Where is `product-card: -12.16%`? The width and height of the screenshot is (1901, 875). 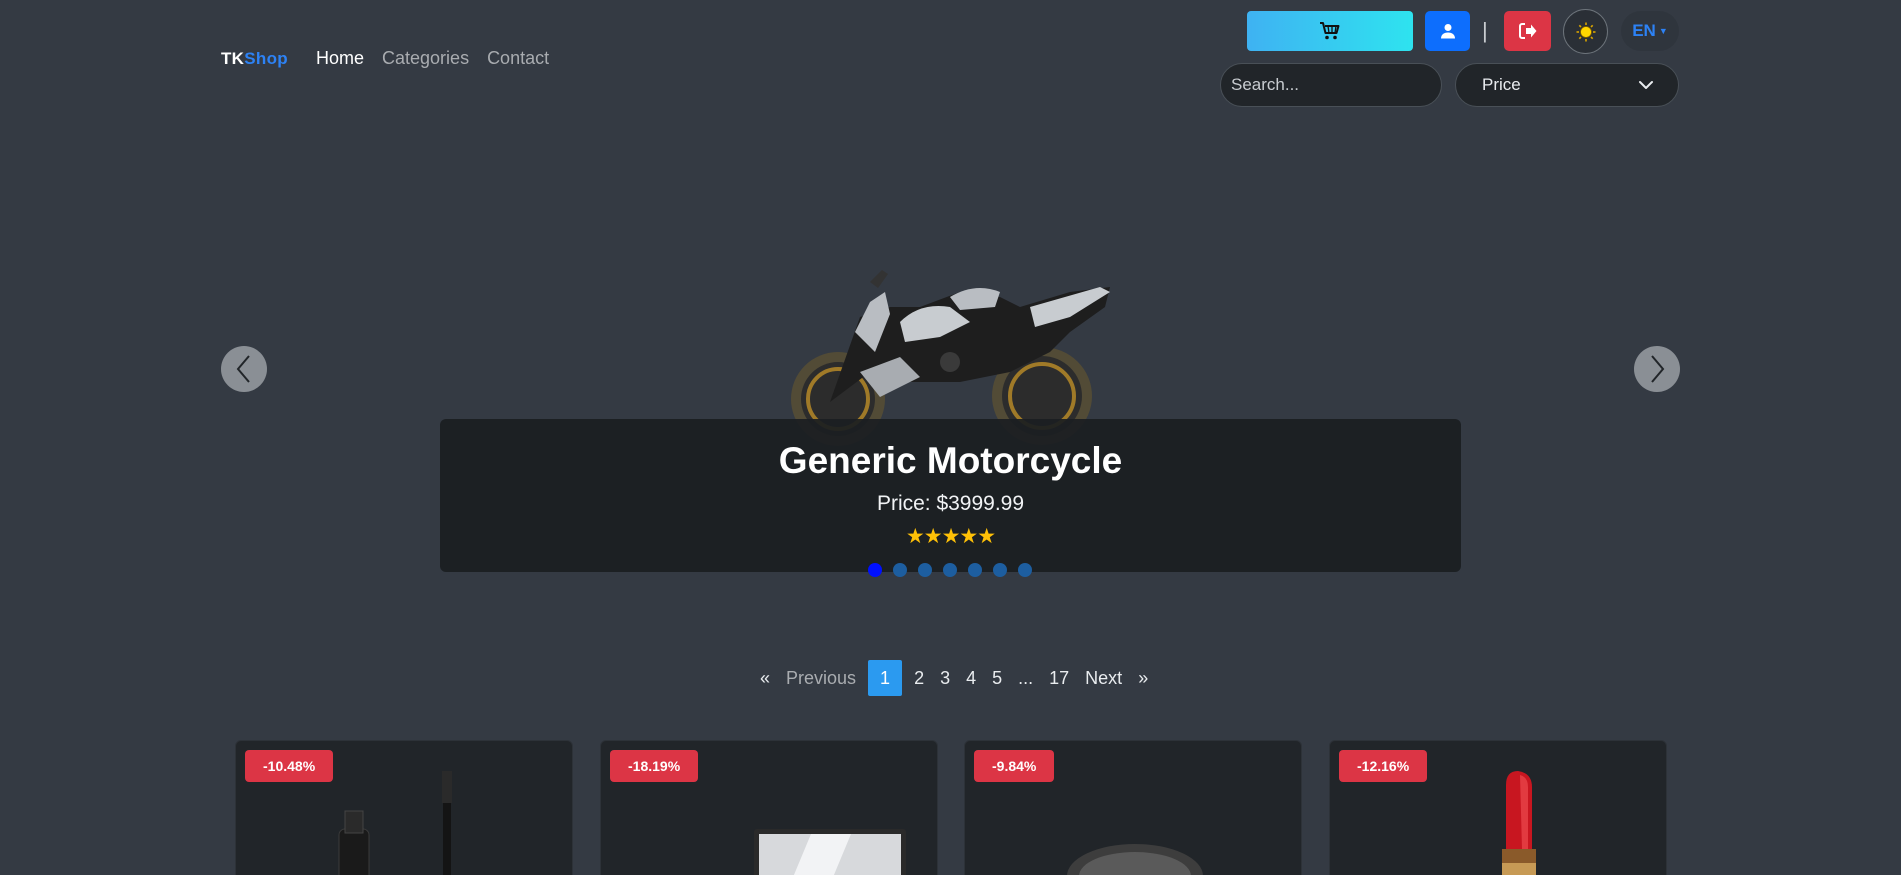 product-card: -12.16% is located at coordinates (1498, 807).